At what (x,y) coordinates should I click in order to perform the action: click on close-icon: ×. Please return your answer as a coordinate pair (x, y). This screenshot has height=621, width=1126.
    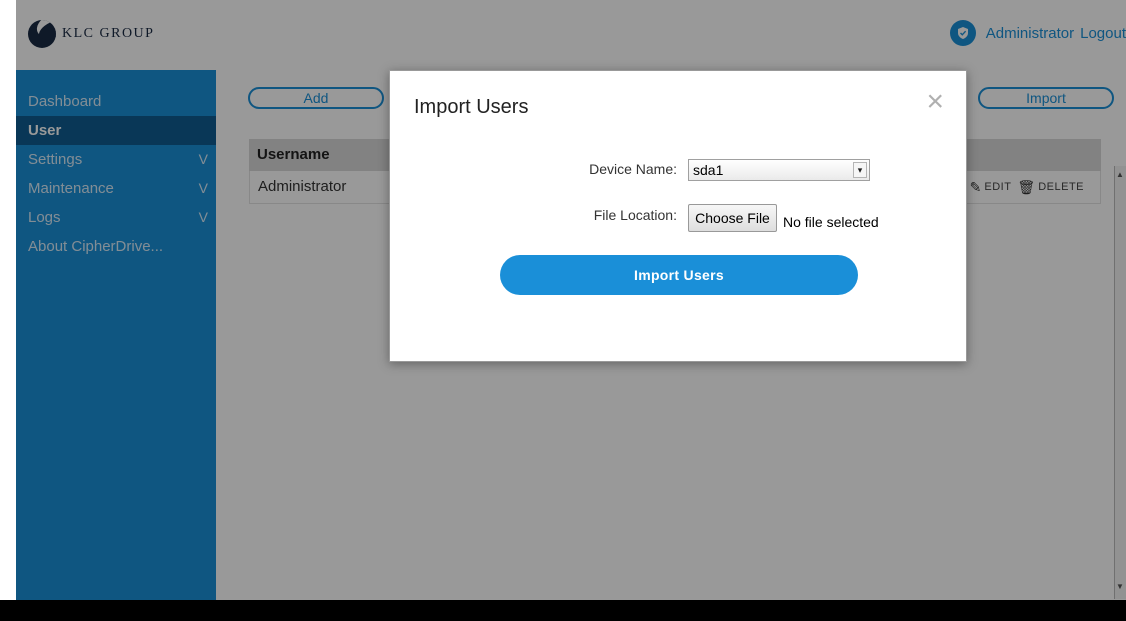
    Looking at the image, I should click on (935, 102).